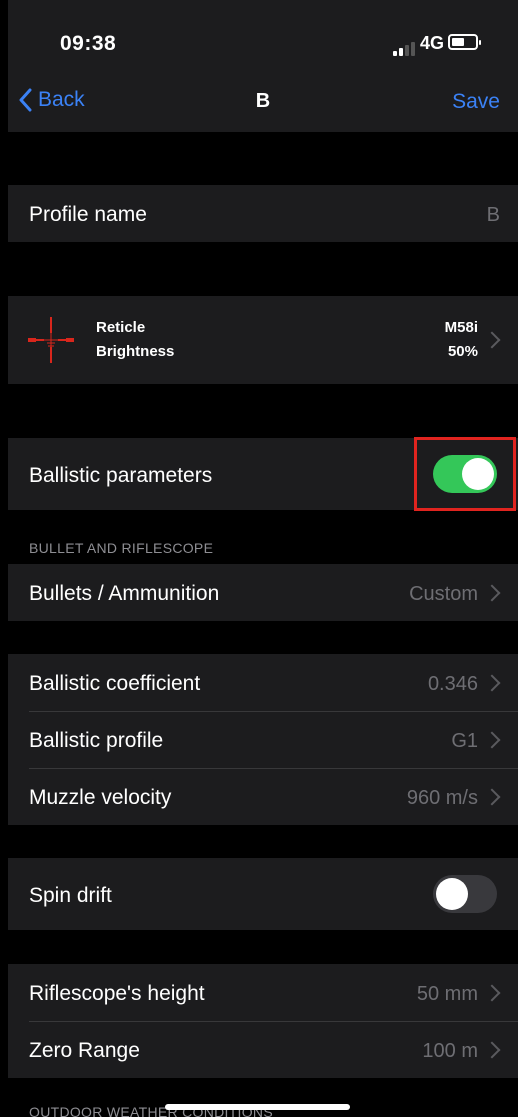 The height and width of the screenshot is (1117, 518). What do you see at coordinates (121, 327) in the screenshot?
I see `reticle-label: Reticle` at bounding box center [121, 327].